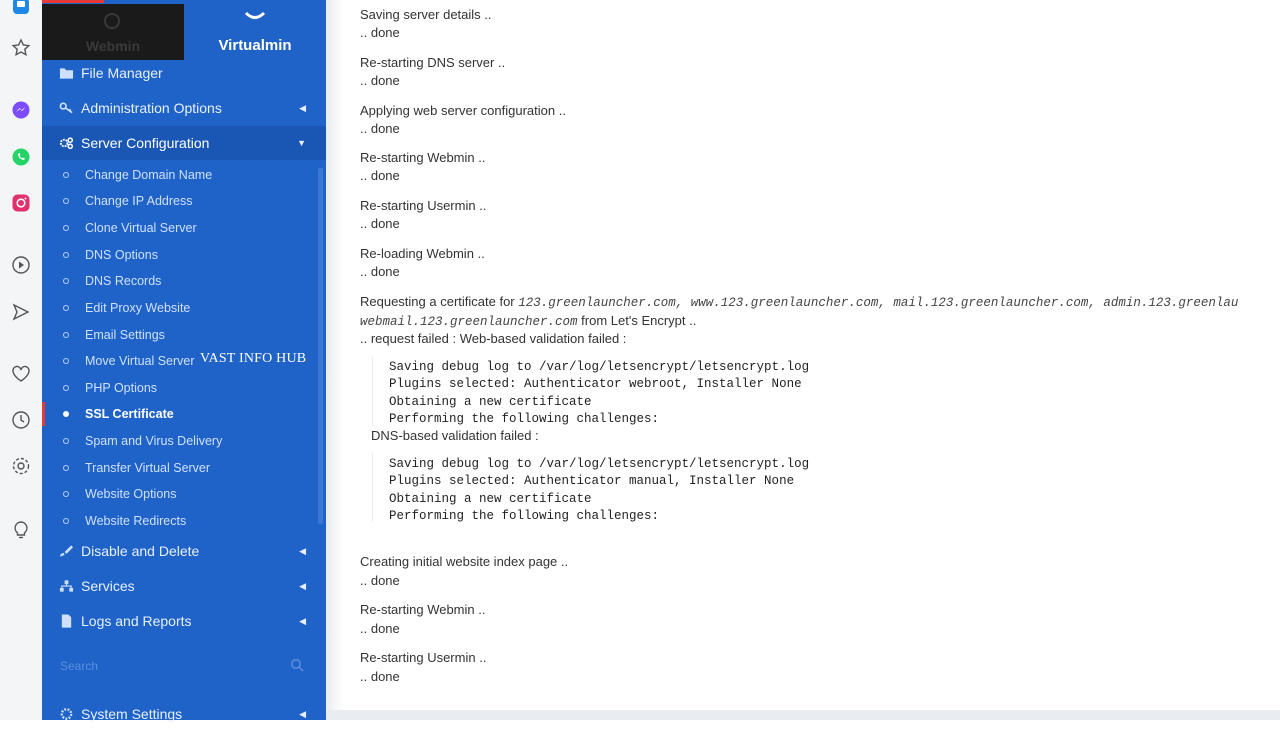 This screenshot has height=731, width=1280. Describe the element at coordinates (184, 666) in the screenshot. I see `sidebar-search: Search` at that location.